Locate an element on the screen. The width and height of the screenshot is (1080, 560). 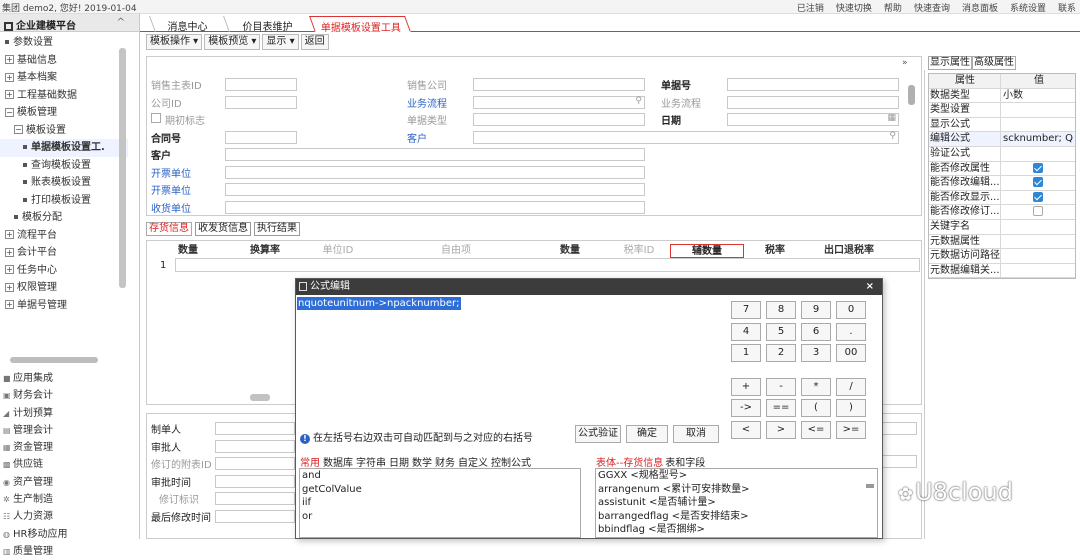
tab-display-props: 显示属性 is located at coordinates (950, 63).